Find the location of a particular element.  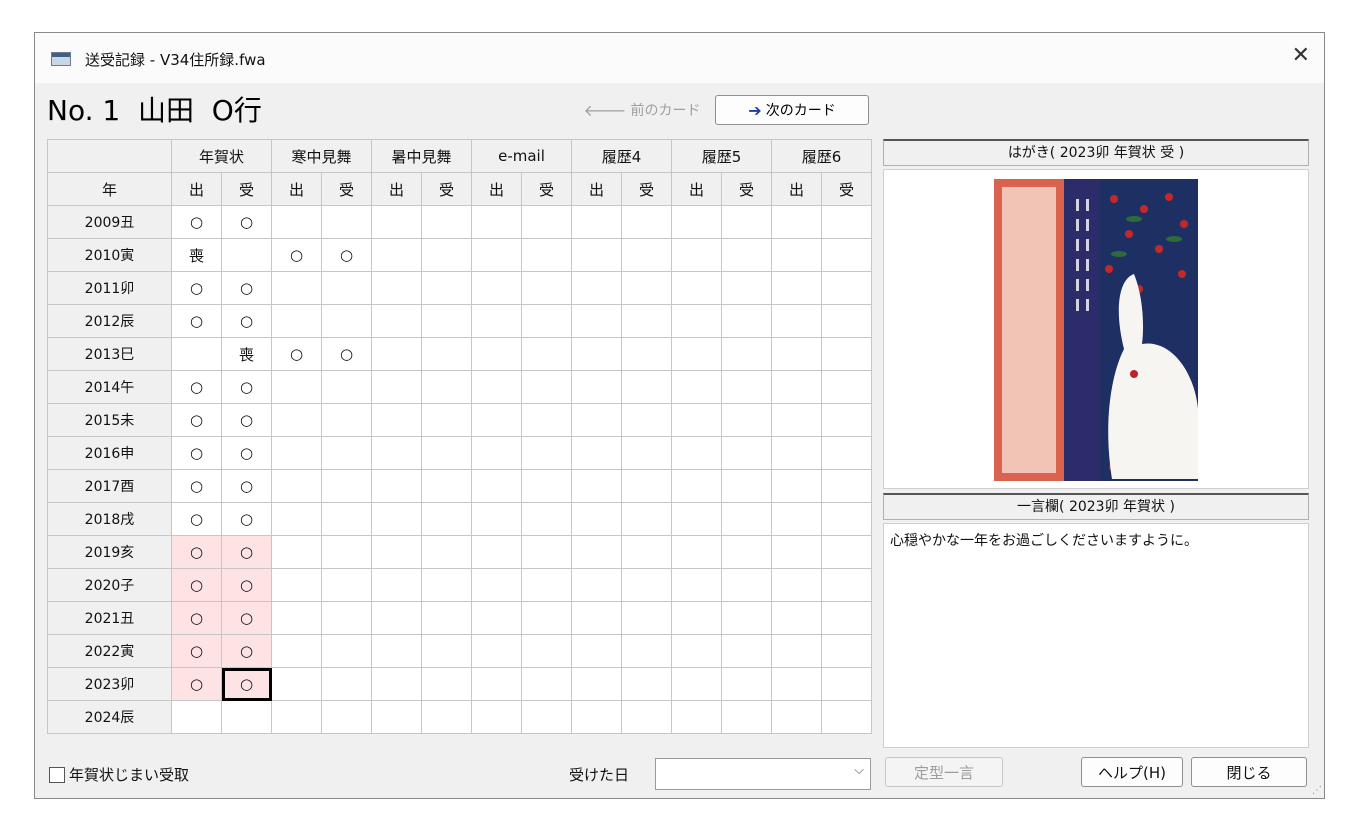

checkbox-box is located at coordinates (57, 774).